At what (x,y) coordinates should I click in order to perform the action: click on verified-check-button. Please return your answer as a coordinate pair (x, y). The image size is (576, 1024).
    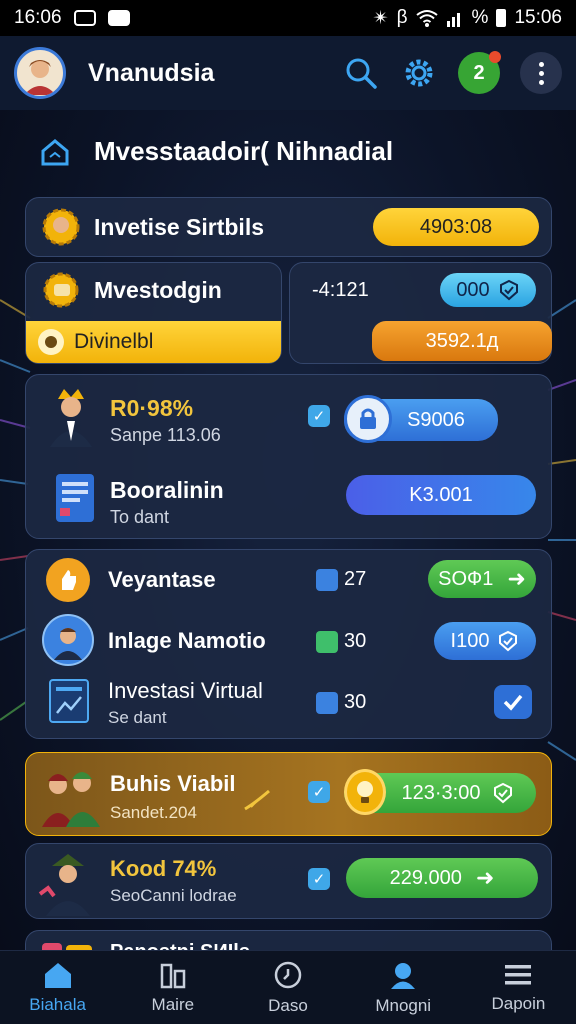
    Looking at the image, I should click on (513, 702).